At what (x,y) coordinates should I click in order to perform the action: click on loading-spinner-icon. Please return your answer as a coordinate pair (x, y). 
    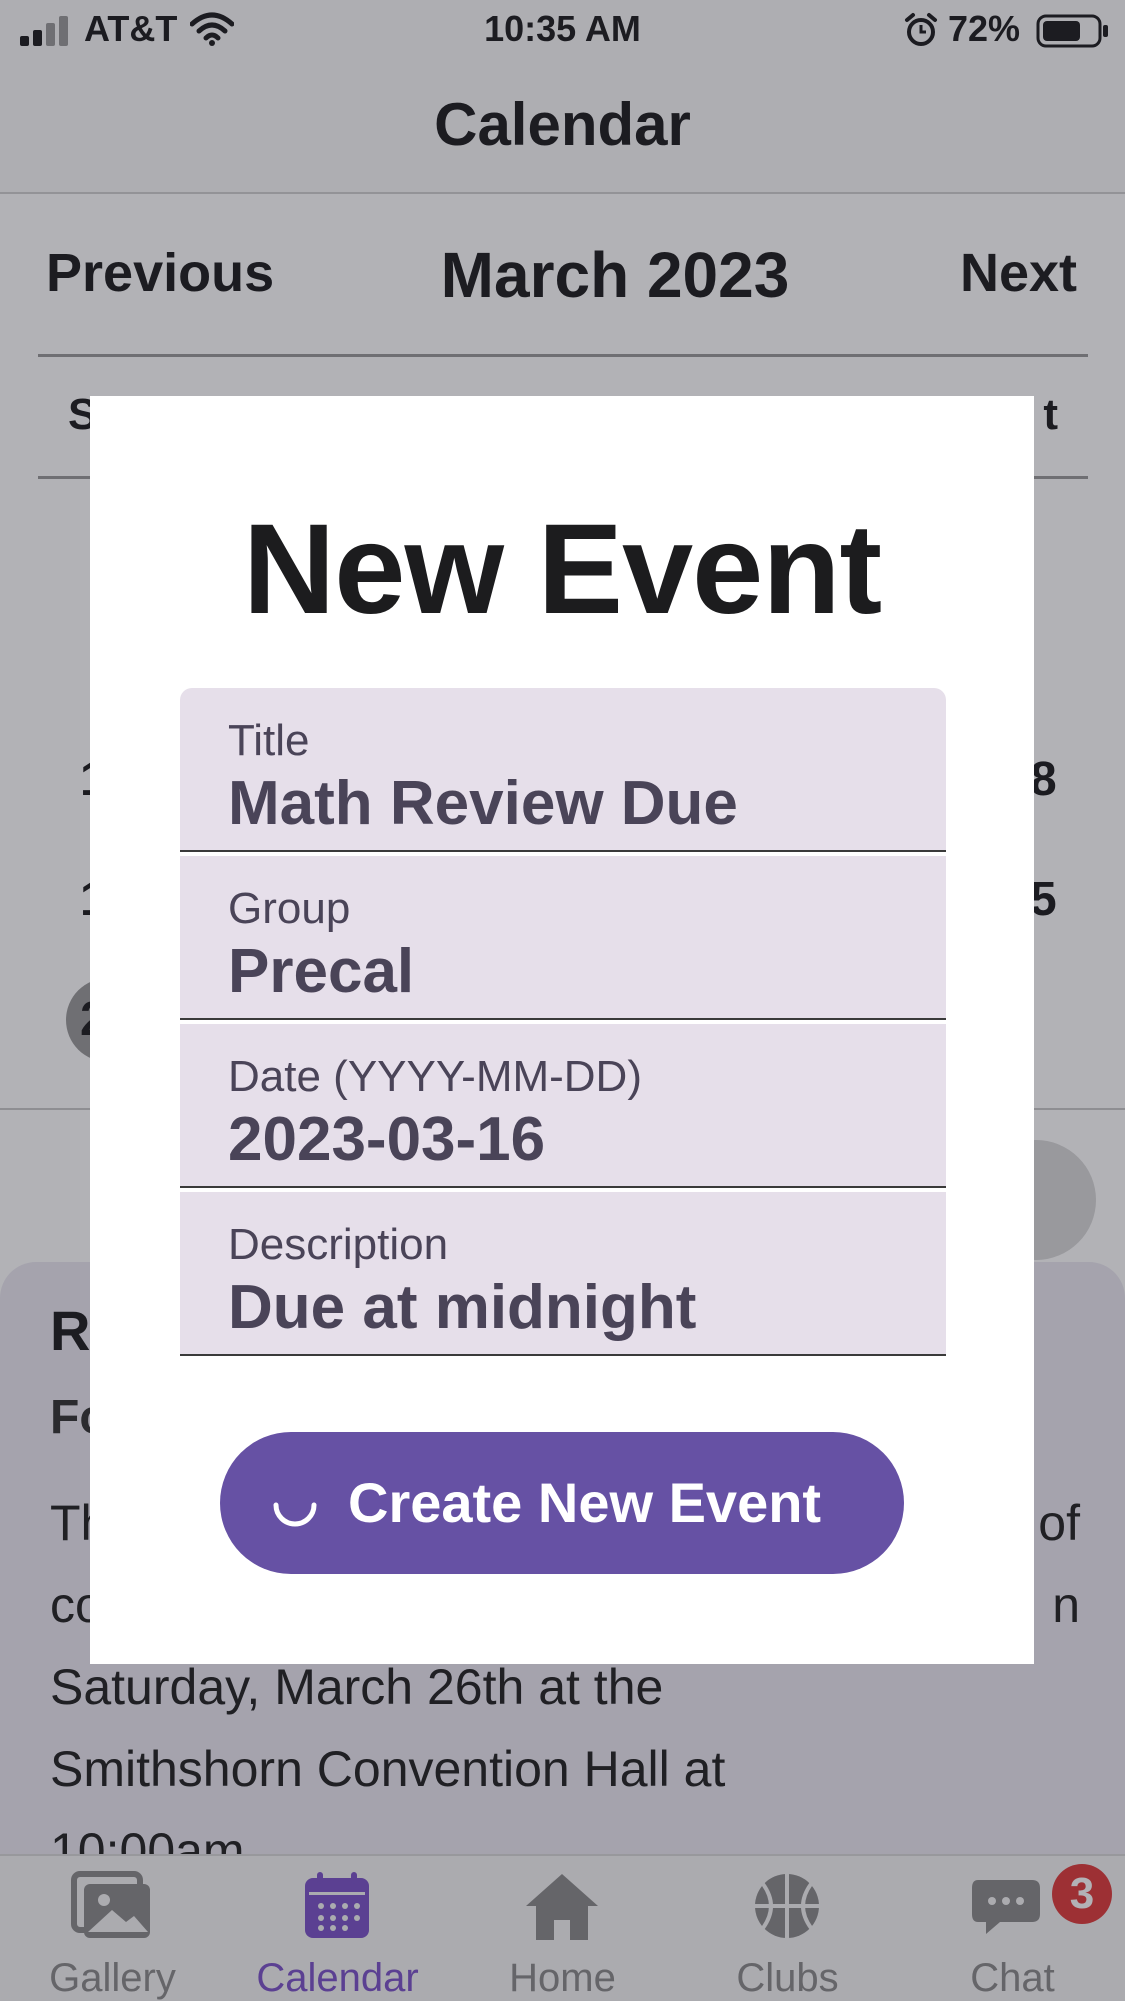
    Looking at the image, I should click on (295, 1514).